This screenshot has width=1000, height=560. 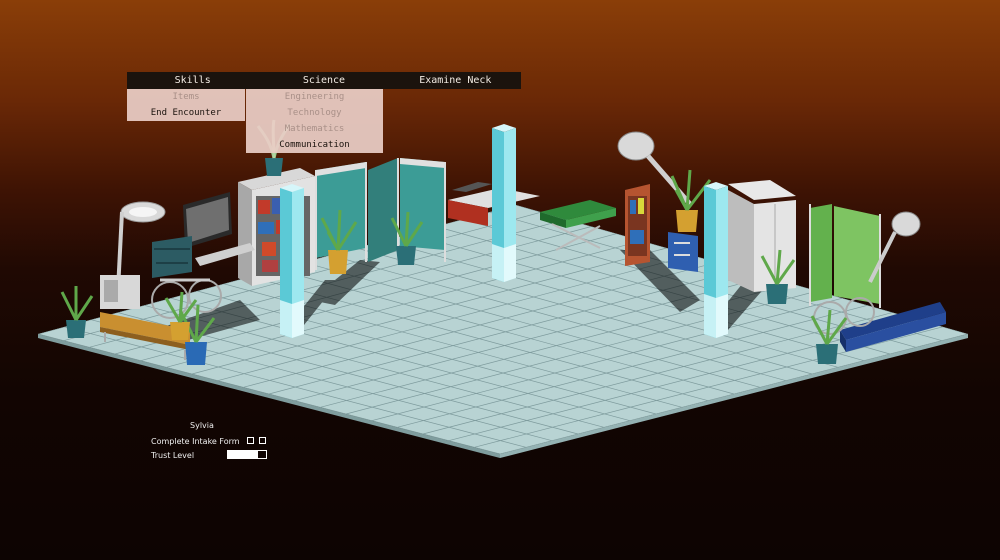 I want to click on pillar-right, so click(x=716, y=260).